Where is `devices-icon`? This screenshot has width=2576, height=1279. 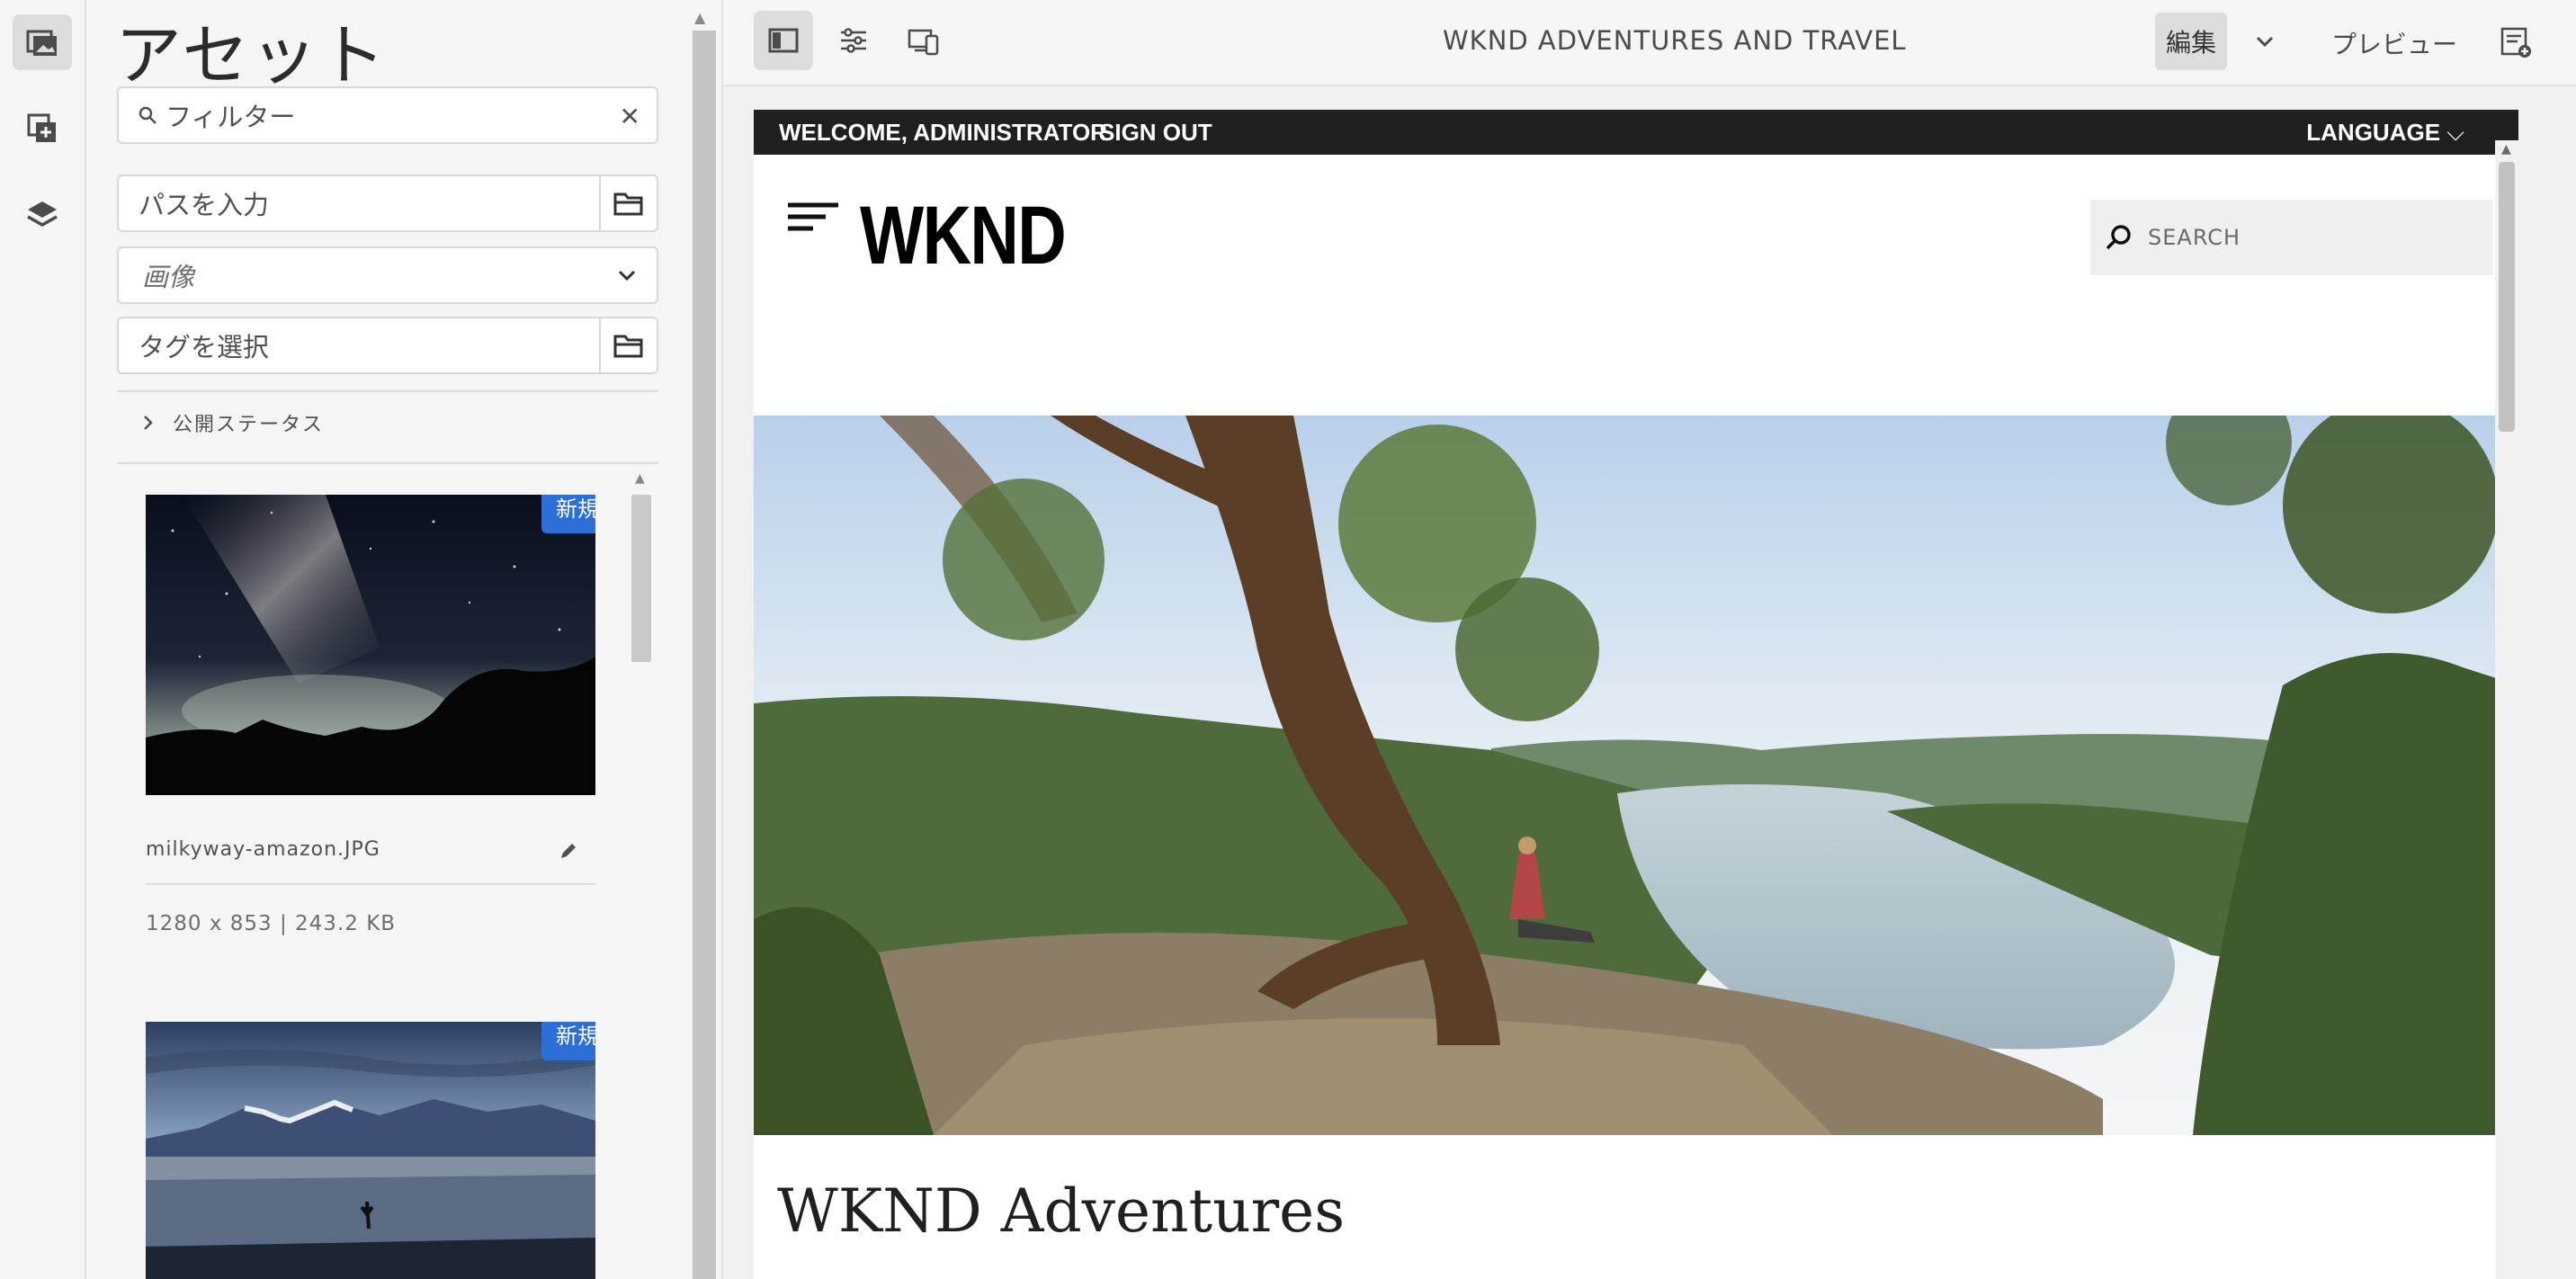
devices-icon is located at coordinates (923, 42).